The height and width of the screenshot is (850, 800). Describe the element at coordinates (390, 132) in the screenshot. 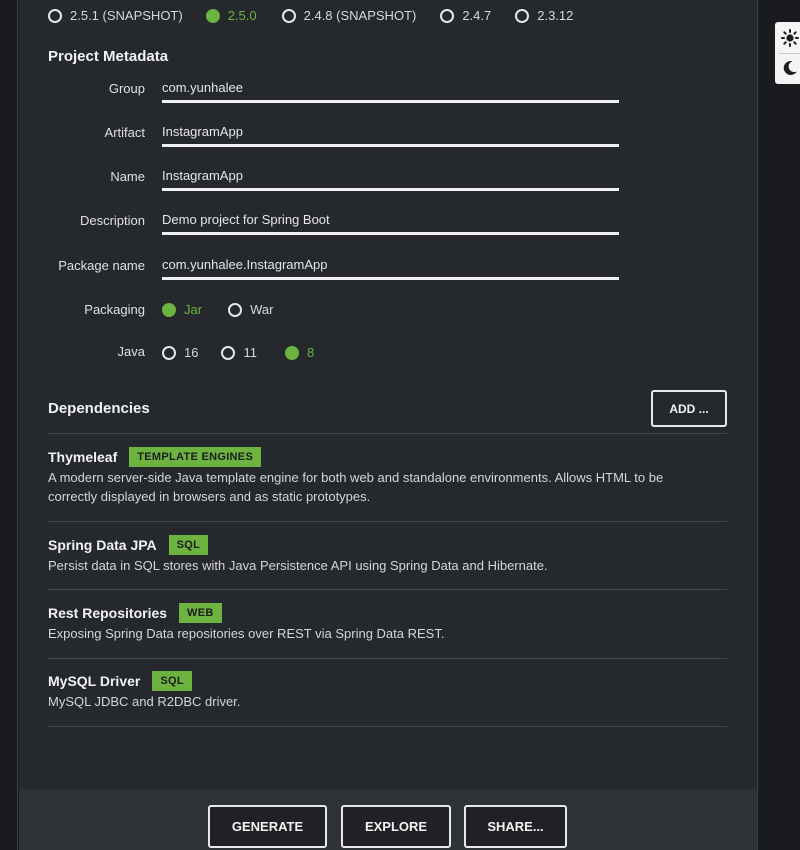

I see `artifact-input: InstagramApp` at that location.